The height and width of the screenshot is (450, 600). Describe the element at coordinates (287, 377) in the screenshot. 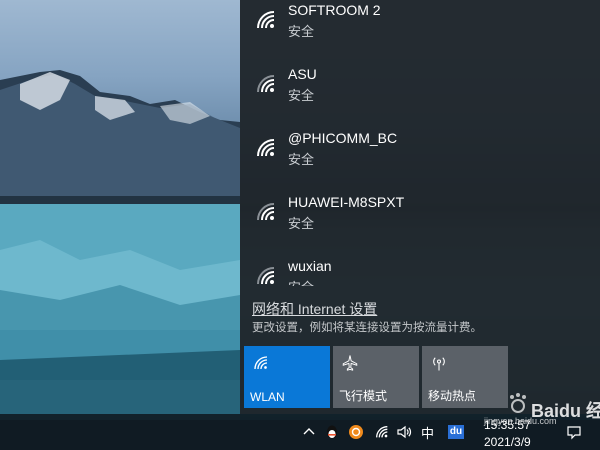

I see `wlan-toggle-tile: WLAN` at that location.